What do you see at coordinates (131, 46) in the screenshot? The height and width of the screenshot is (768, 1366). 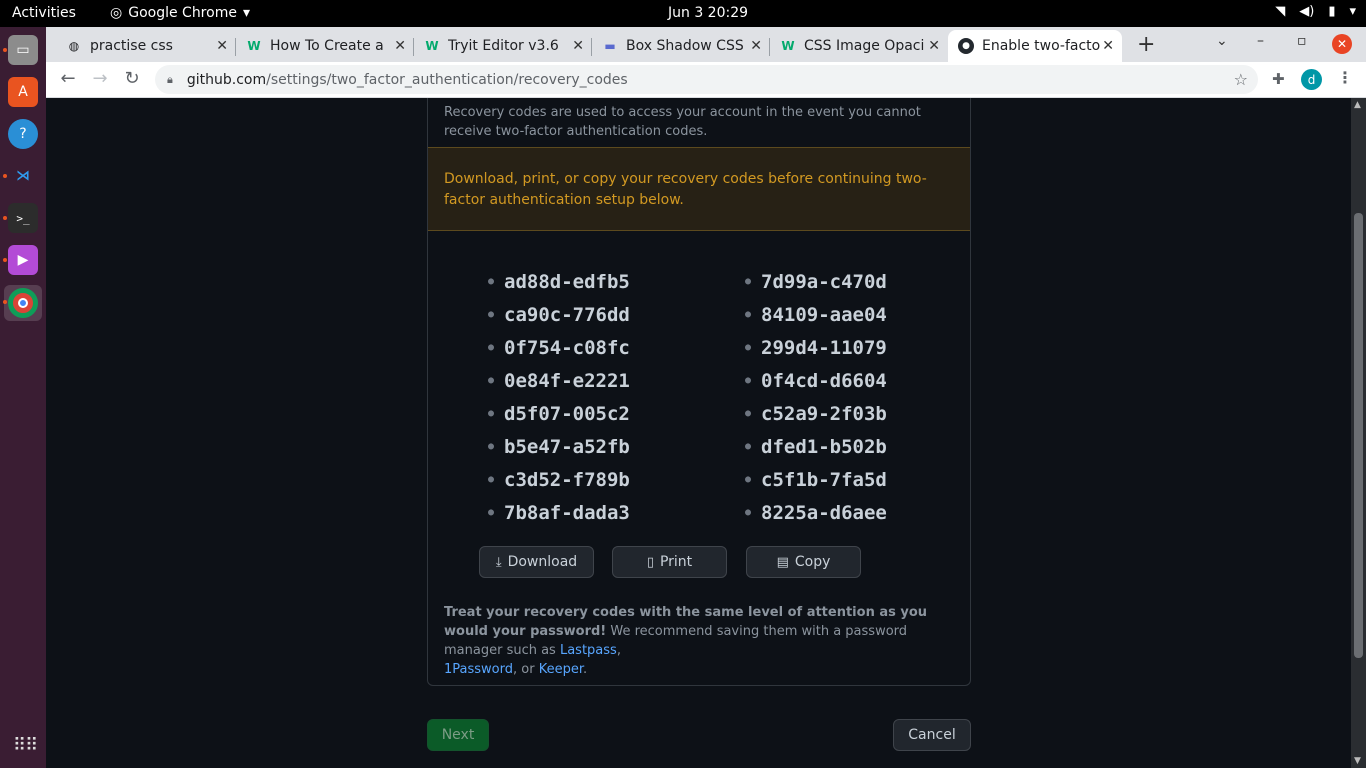 I see `tab-title: practise css` at bounding box center [131, 46].